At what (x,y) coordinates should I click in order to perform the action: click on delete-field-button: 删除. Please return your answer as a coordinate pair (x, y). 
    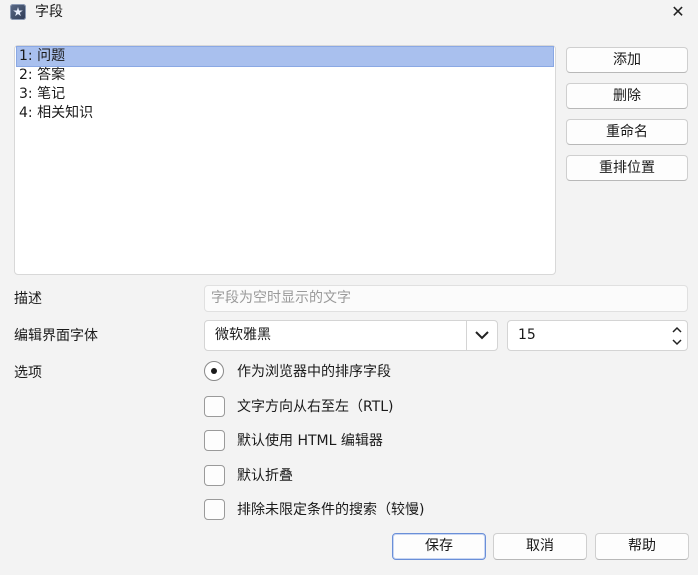
    Looking at the image, I should click on (627, 96).